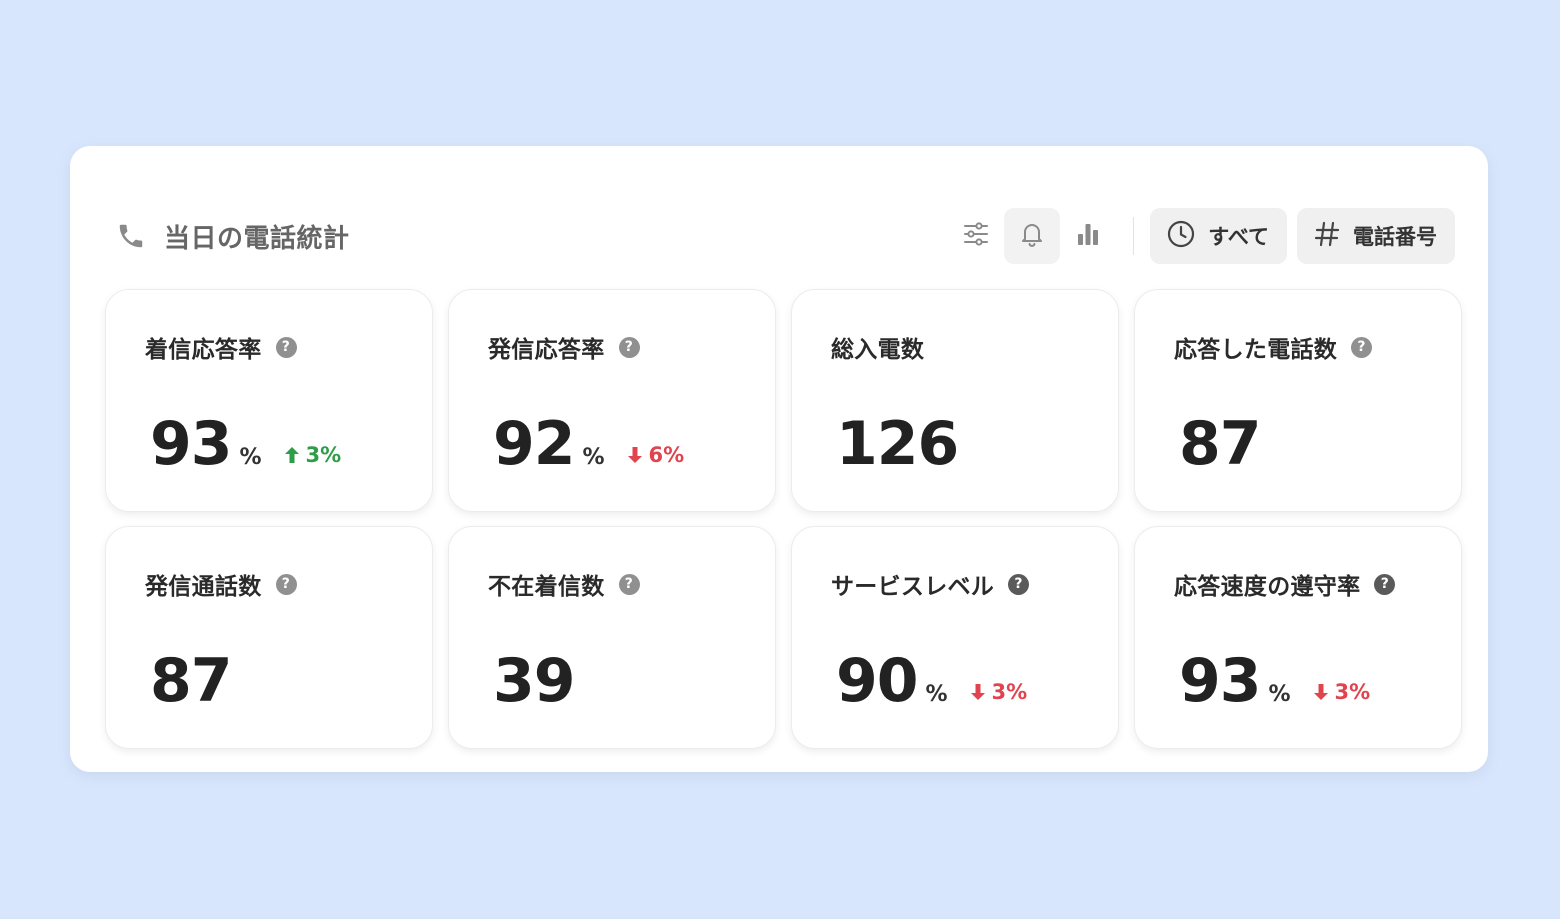 The height and width of the screenshot is (919, 1560). Describe the element at coordinates (931, 681) in the screenshot. I see `stat-value-row: 90 % 3%` at that location.